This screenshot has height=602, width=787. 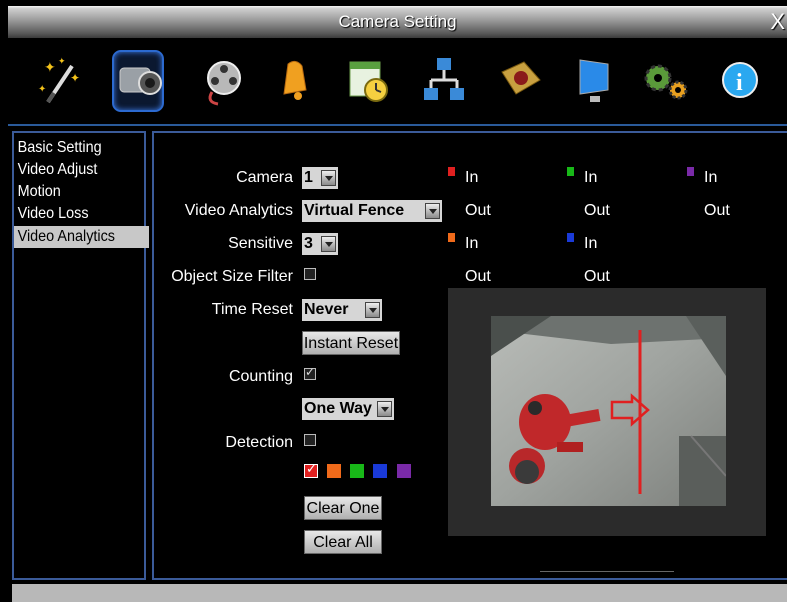 What do you see at coordinates (597, 276) in the screenshot?
I see `counter-5-out: Out` at bounding box center [597, 276].